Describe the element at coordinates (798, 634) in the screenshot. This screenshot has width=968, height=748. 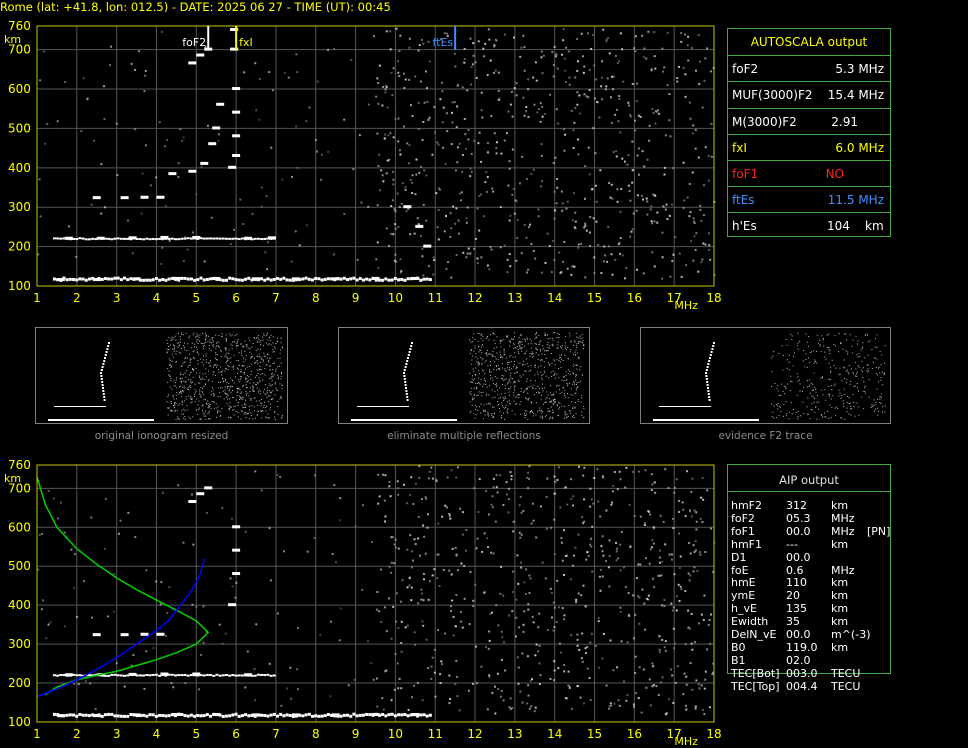
I see `aip-row-value: 00.0` at that location.